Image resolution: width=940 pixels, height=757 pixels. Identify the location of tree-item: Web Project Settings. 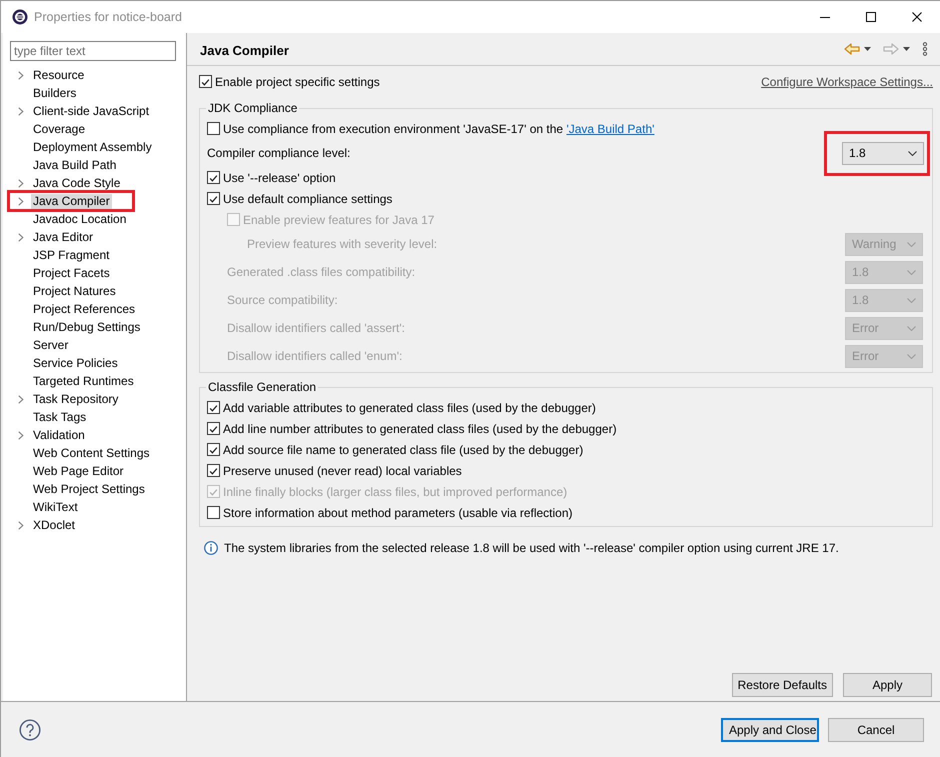
(89, 489).